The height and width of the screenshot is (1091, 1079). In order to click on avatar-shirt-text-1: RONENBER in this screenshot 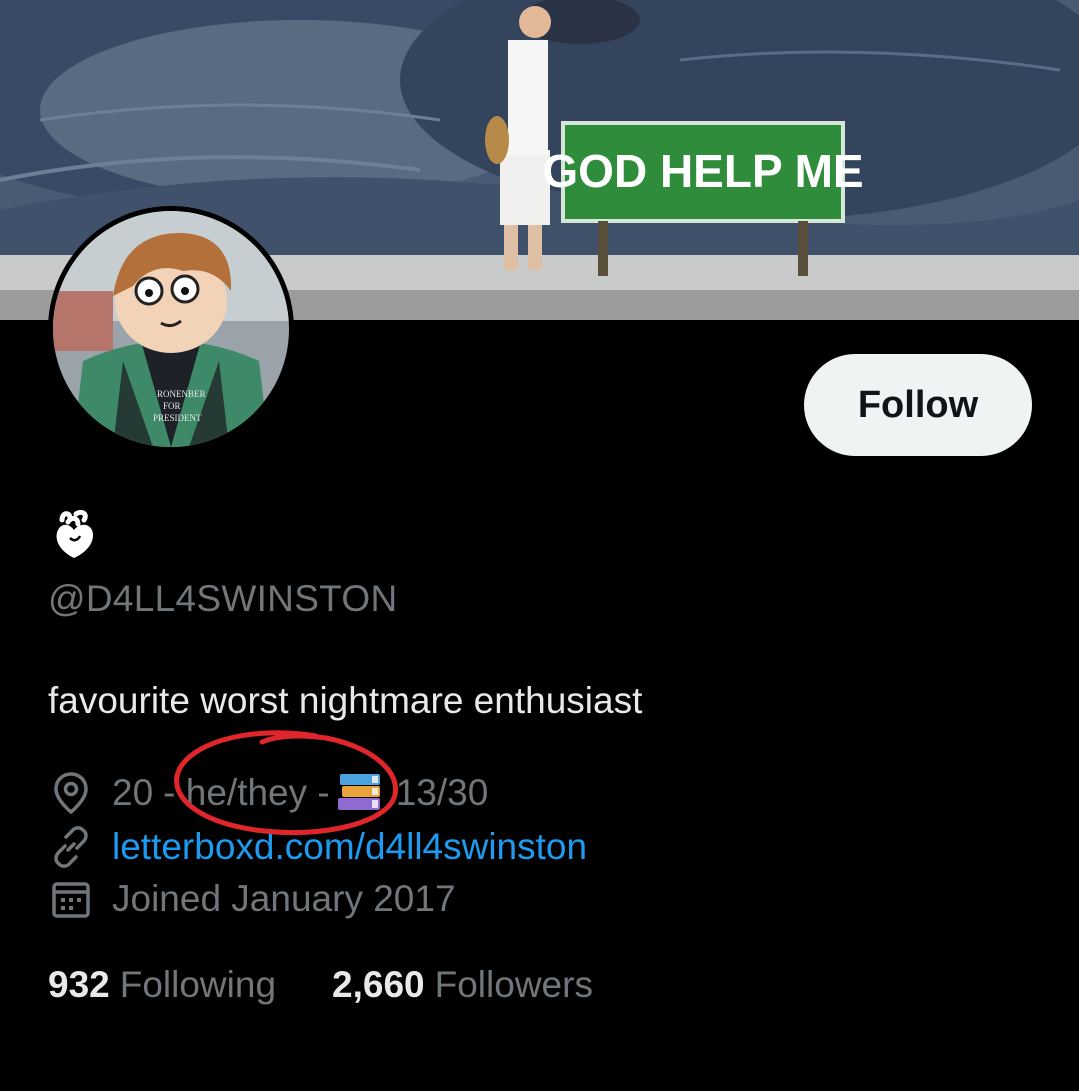, I will do `click(181, 394)`.